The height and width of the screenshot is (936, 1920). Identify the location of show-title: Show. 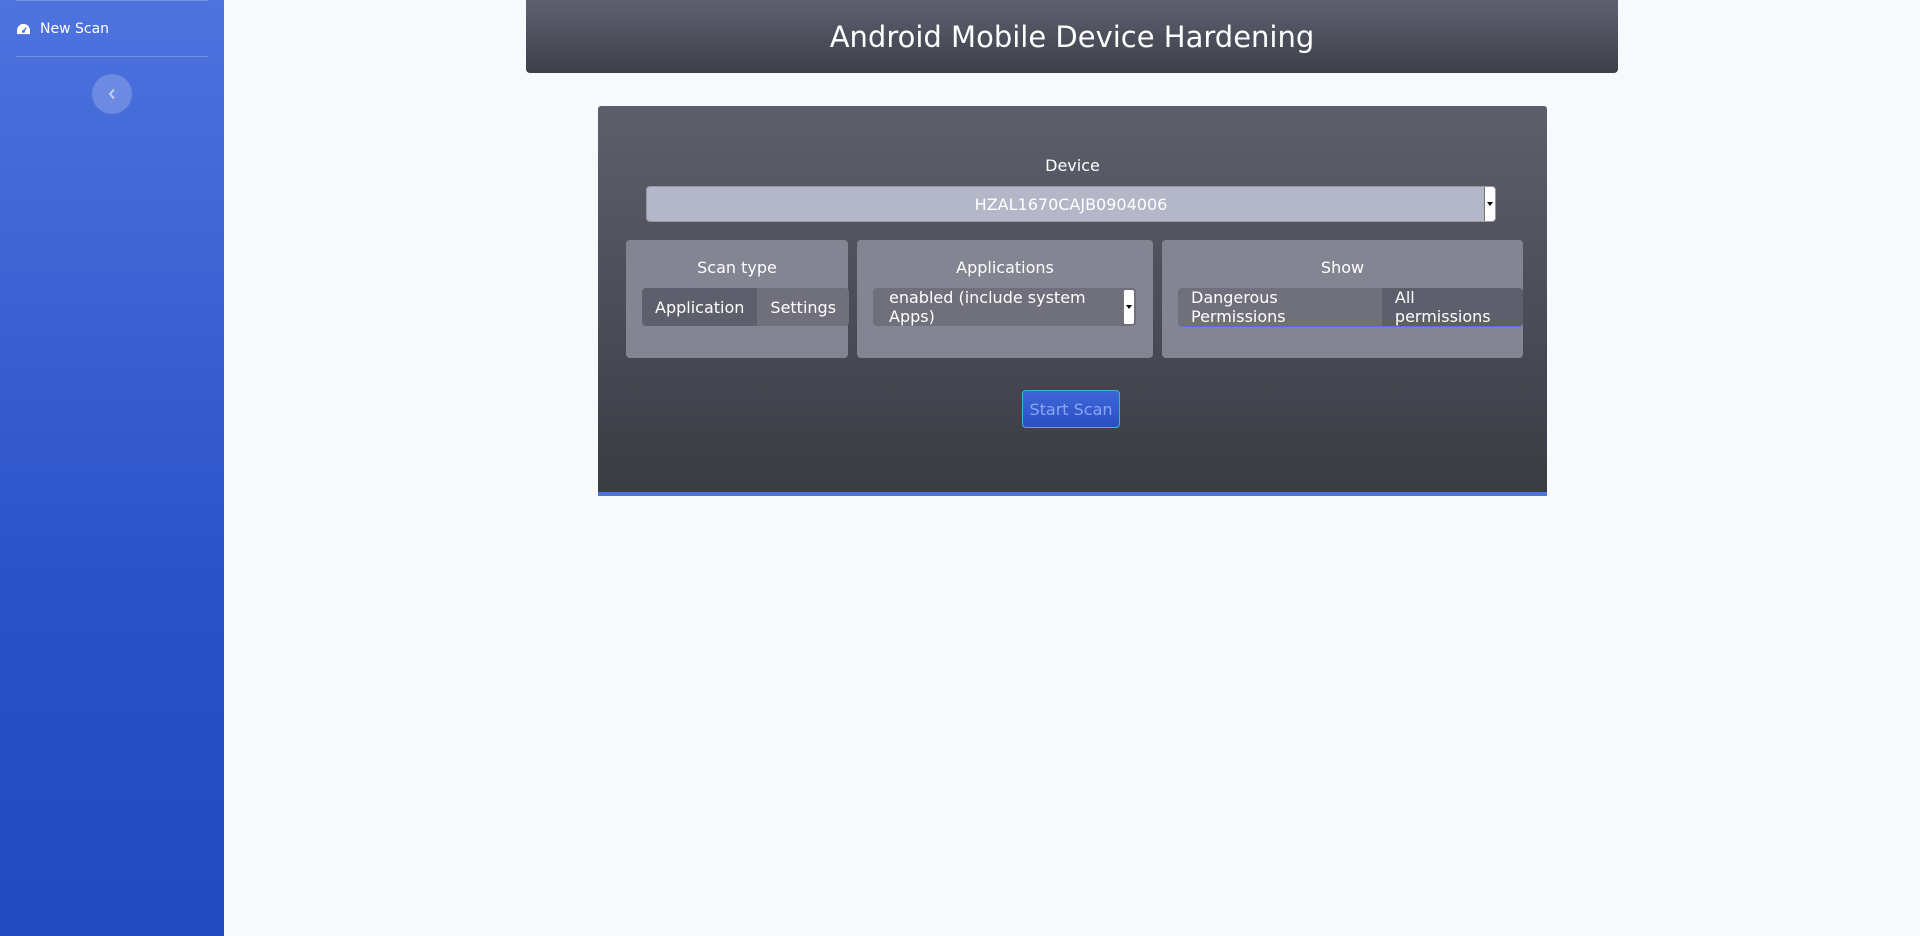
(1342, 267).